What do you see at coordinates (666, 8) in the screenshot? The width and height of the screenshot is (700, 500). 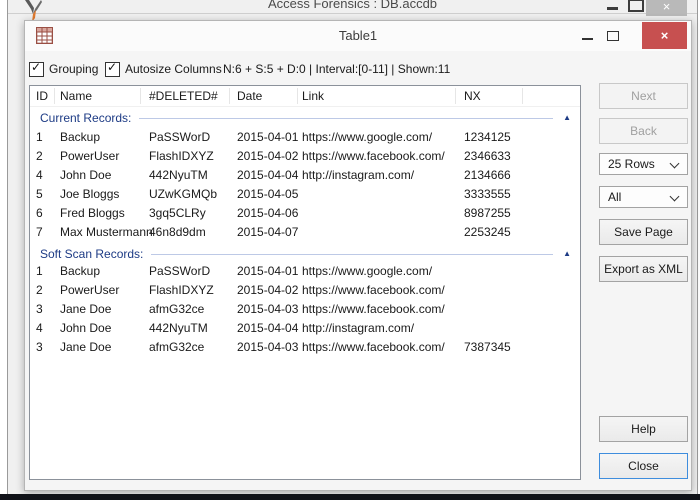 I see `outer-close-button: ×` at bounding box center [666, 8].